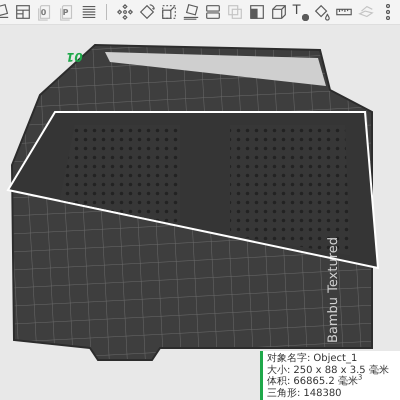  I want to click on plate-texture-label: Bambu Textured, so click(333, 289).